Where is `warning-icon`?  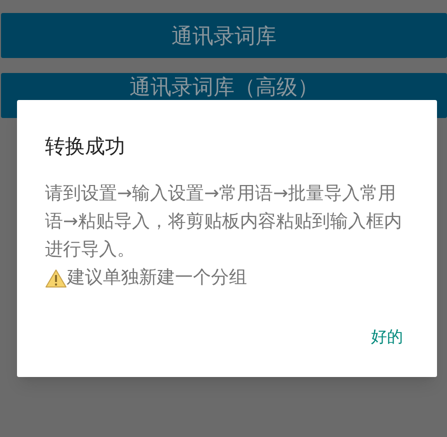
warning-icon is located at coordinates (56, 278).